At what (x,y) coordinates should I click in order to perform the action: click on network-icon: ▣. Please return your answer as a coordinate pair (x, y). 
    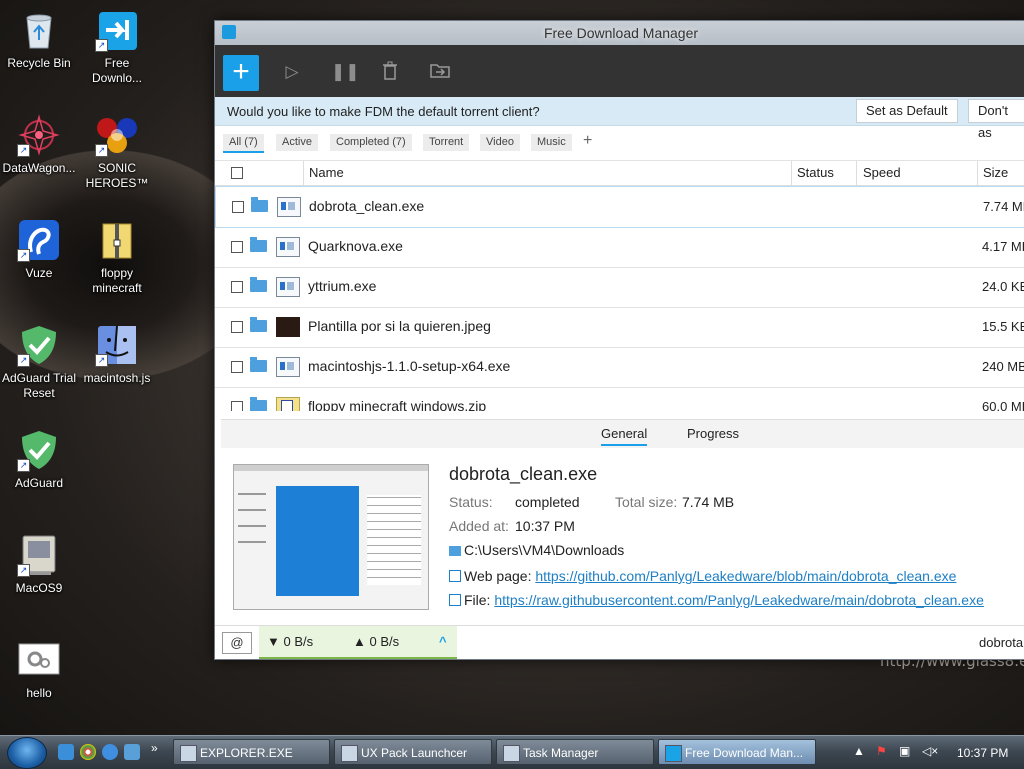
    Looking at the image, I should click on (904, 751).